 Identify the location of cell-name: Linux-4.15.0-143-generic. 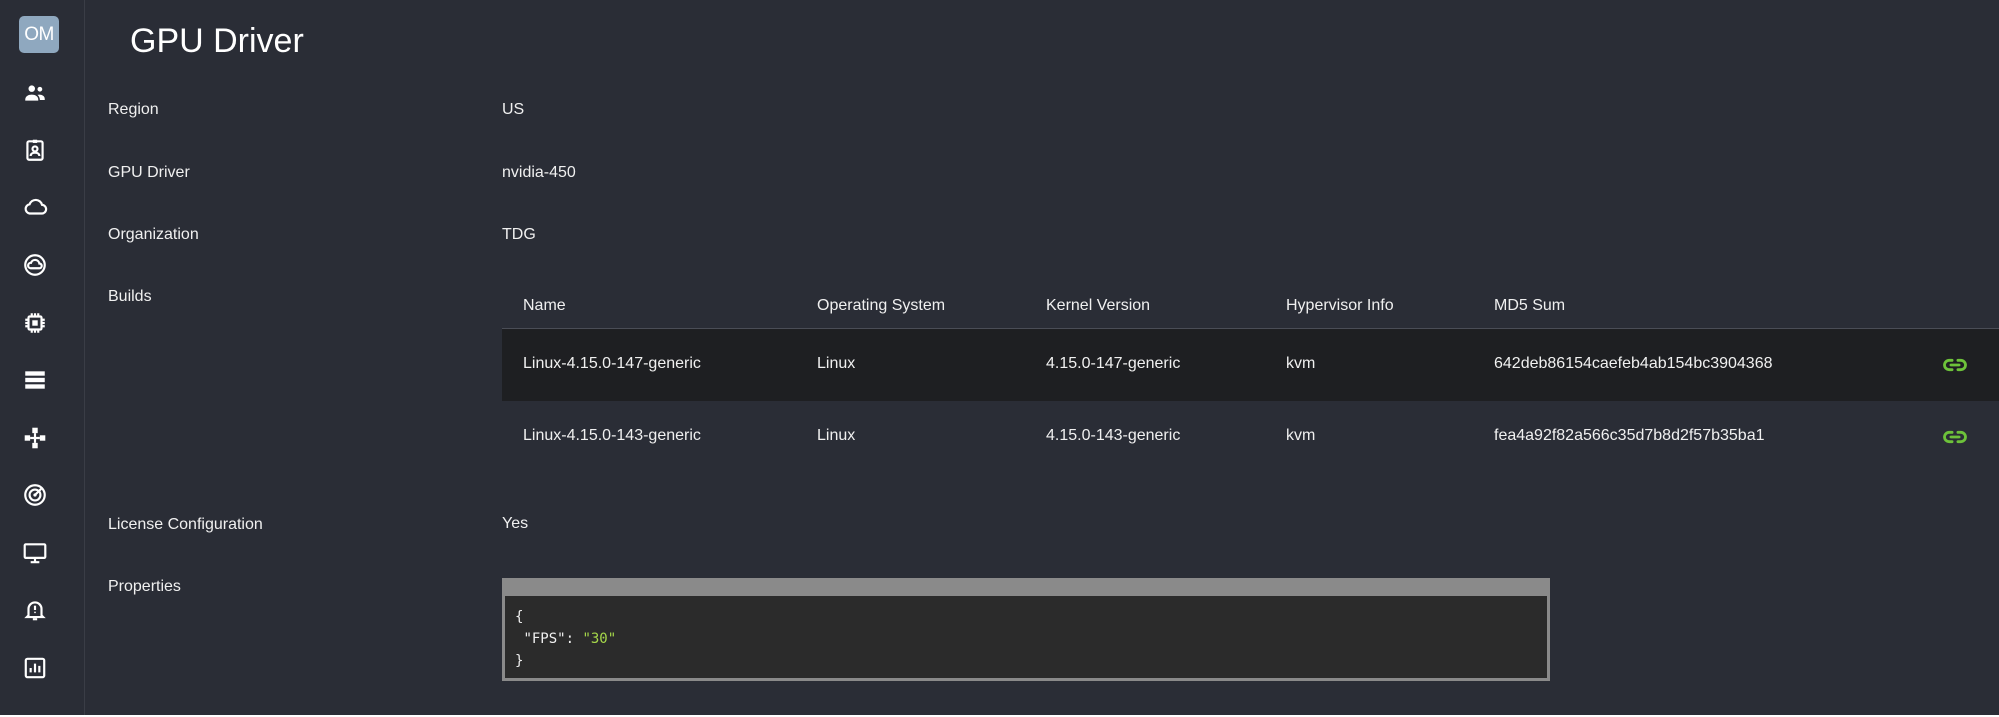
(612, 435).